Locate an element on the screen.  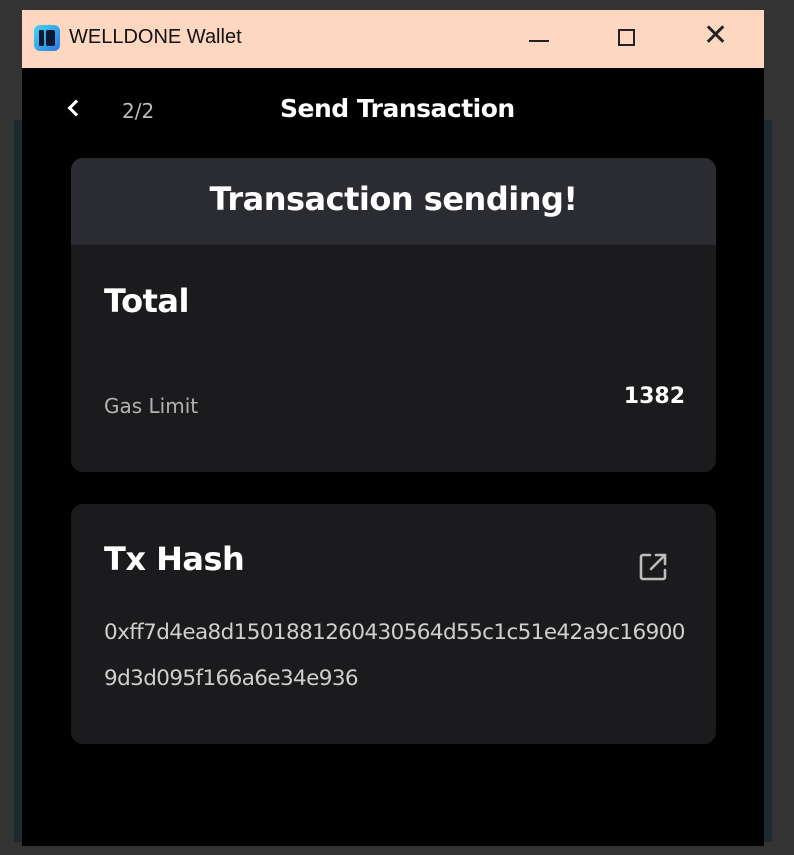
background-window-edge-left is located at coordinates (18, 481).